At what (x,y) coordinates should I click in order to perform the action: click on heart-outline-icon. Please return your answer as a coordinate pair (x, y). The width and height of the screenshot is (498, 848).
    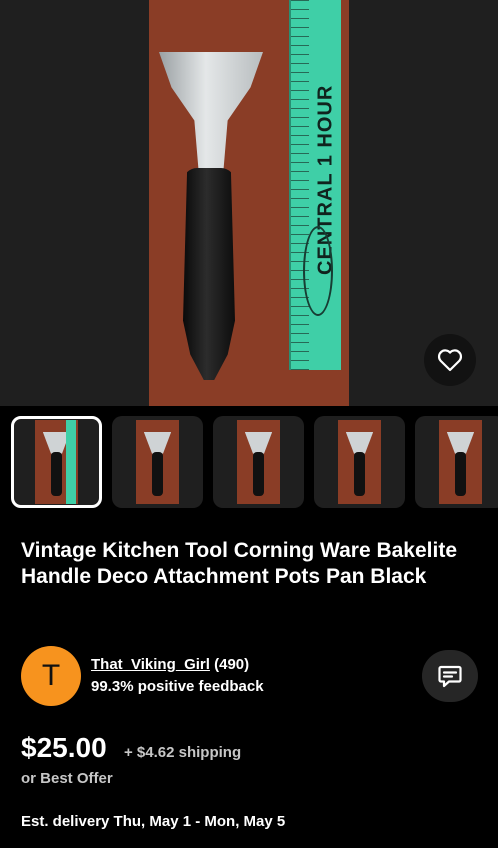
    Looking at the image, I should click on (450, 360).